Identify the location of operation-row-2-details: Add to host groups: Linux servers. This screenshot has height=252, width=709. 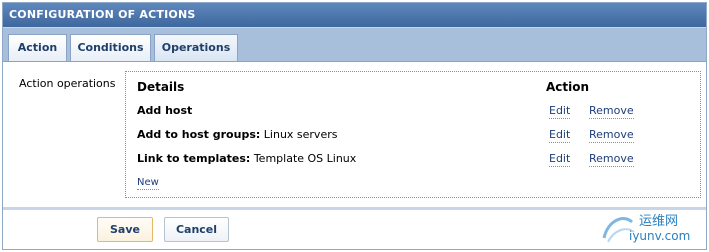
(237, 134).